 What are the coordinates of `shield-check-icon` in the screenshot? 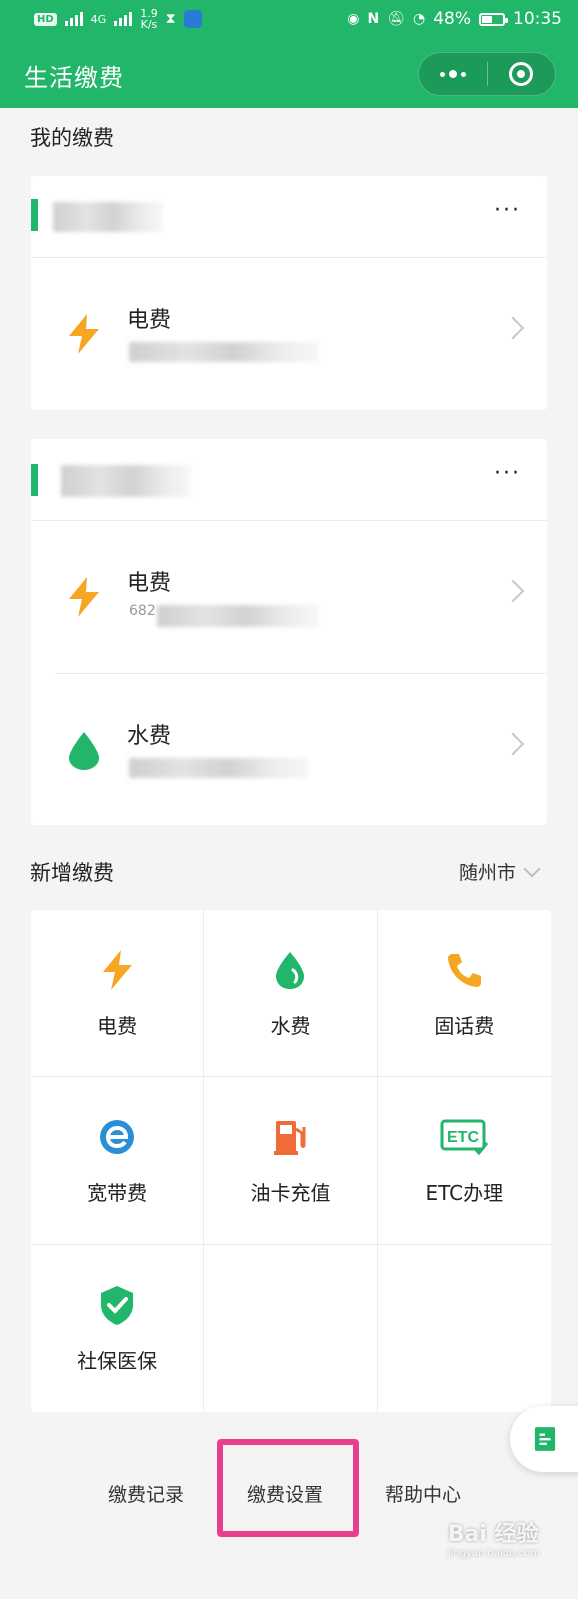 It's located at (117, 1305).